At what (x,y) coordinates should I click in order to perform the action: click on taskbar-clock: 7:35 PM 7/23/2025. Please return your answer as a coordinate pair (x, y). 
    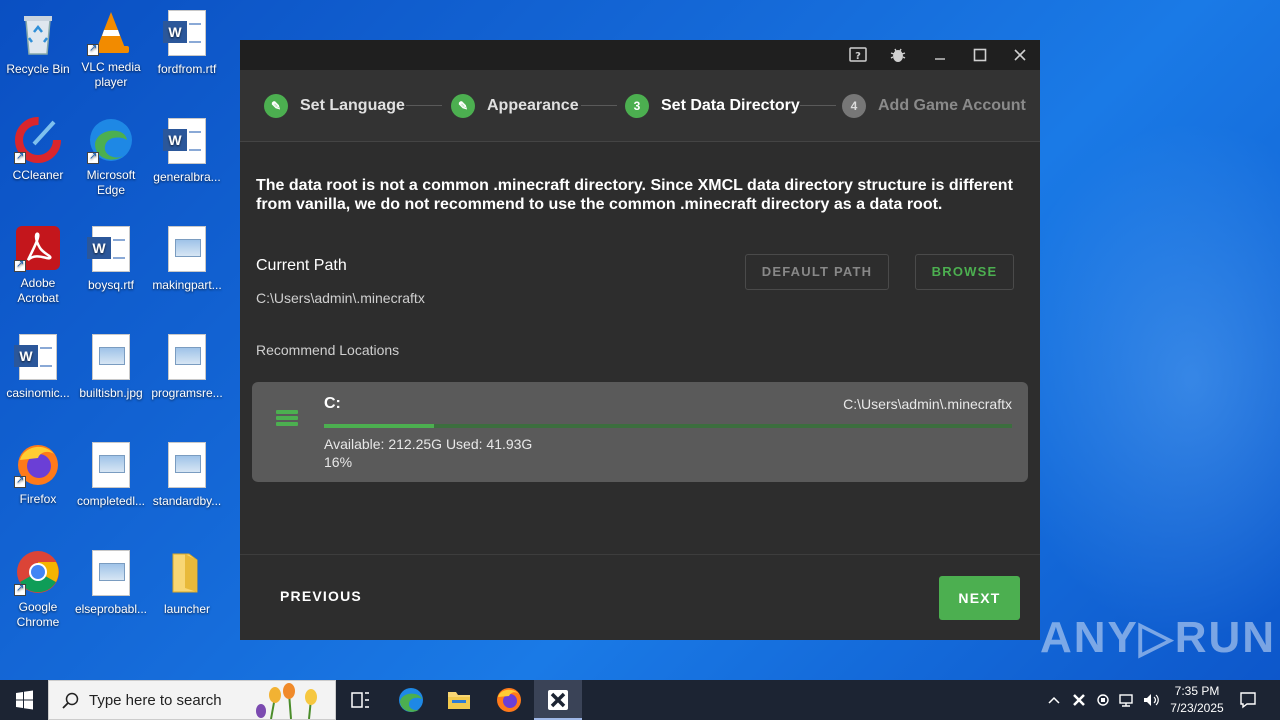
    Looking at the image, I should click on (1197, 700).